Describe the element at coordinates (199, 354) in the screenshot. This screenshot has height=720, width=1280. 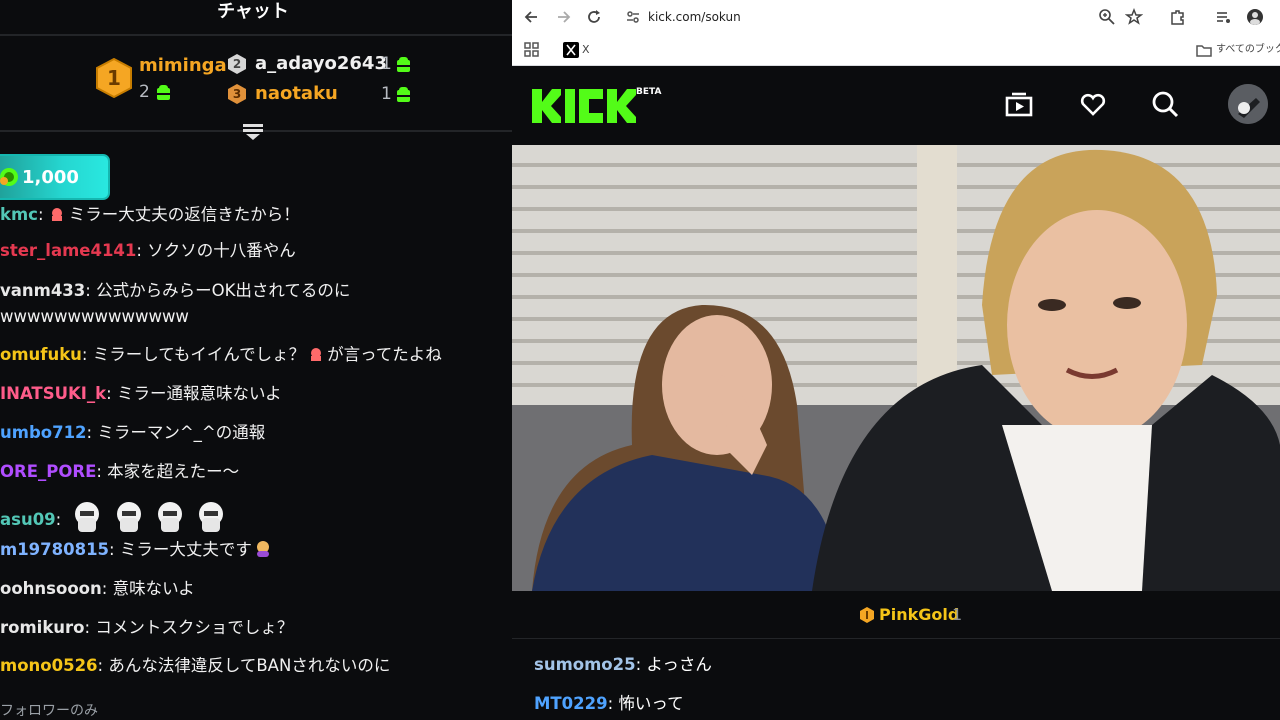
I see `chat-text: ミラーしてもイイんでしょ？` at that location.